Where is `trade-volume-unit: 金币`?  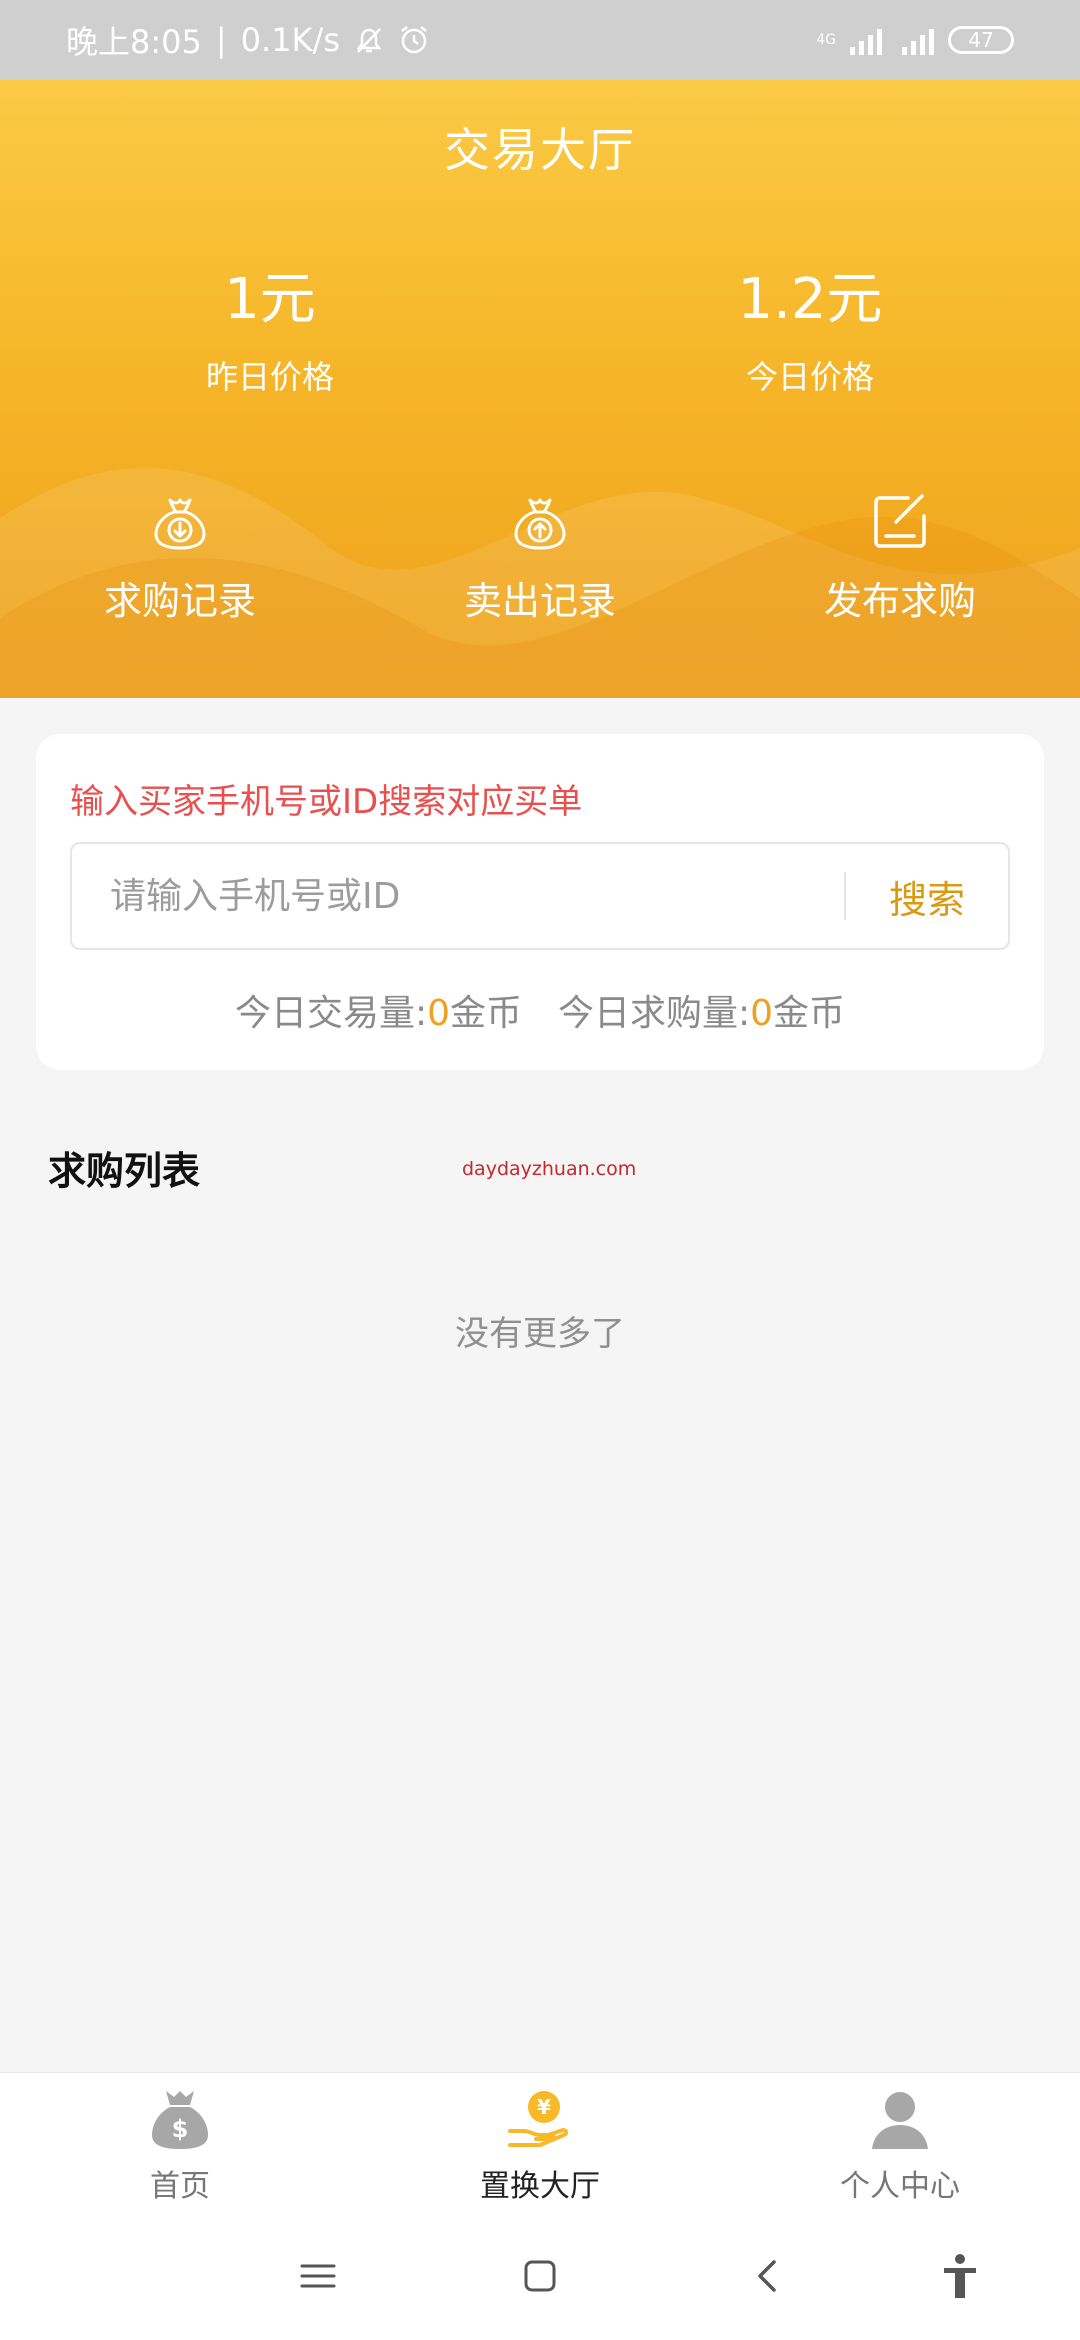 trade-volume-unit: 金币 is located at coordinates (485, 1013).